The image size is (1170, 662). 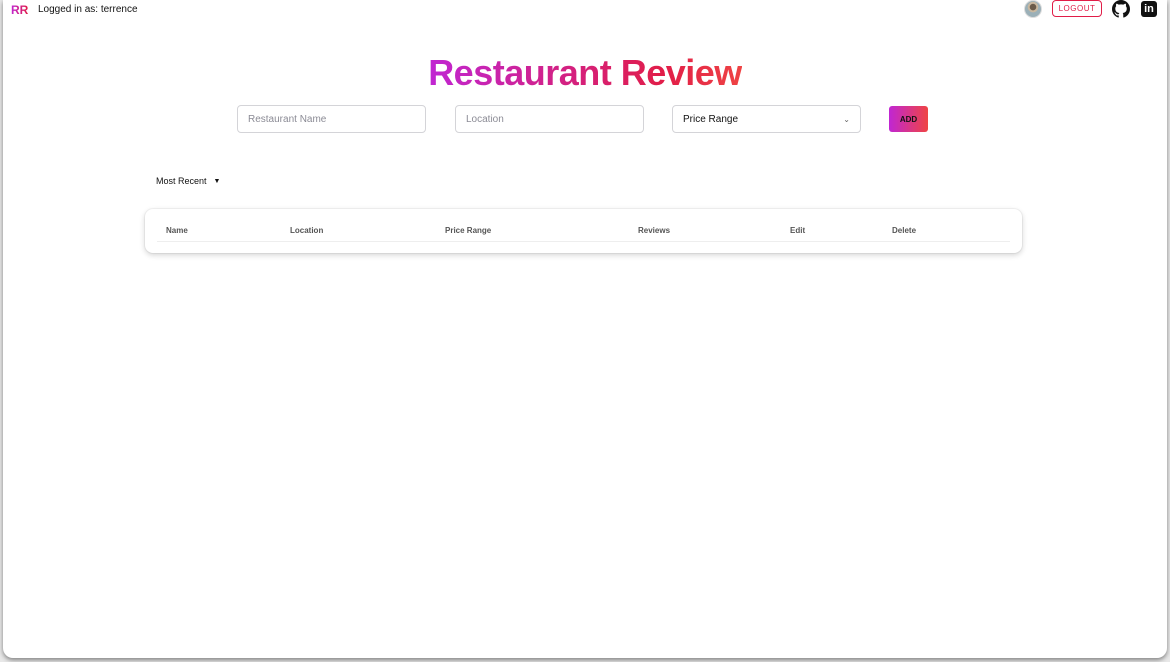 I want to click on caret-down-icon: ▼, so click(x=217, y=181).